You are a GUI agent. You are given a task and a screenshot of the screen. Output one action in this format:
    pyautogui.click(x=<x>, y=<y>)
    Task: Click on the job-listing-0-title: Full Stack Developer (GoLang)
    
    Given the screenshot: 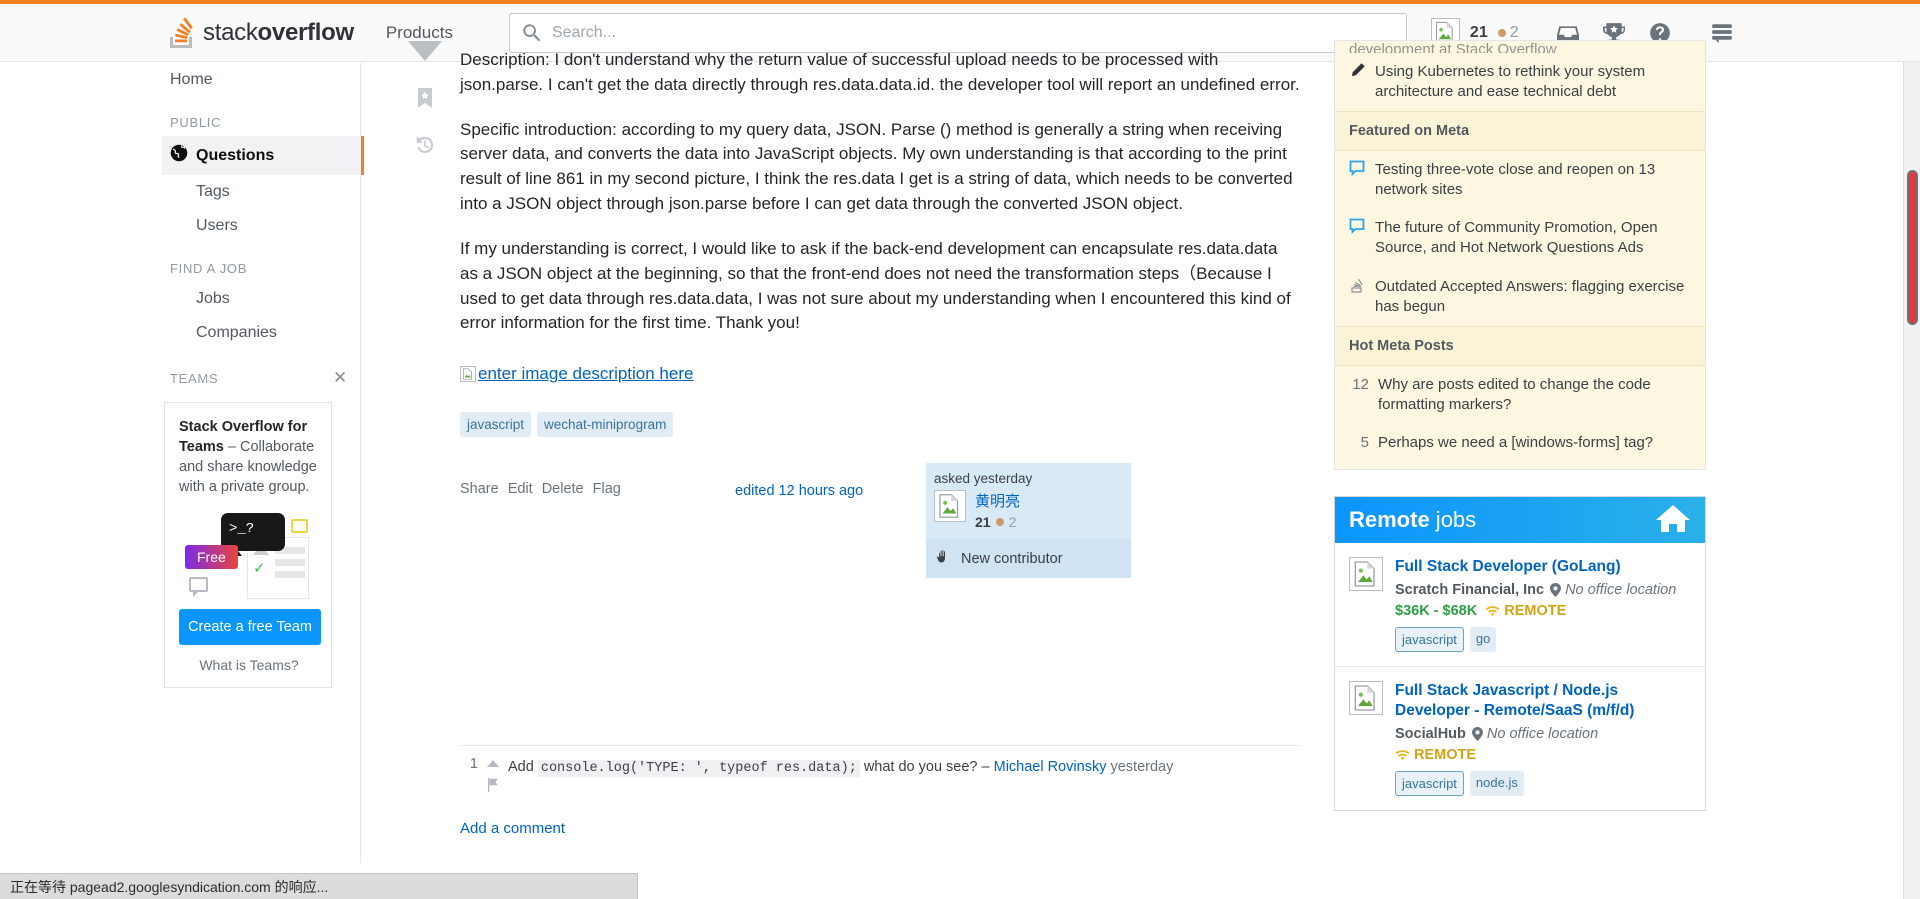 What is the action you would take?
    pyautogui.click(x=1543, y=567)
    